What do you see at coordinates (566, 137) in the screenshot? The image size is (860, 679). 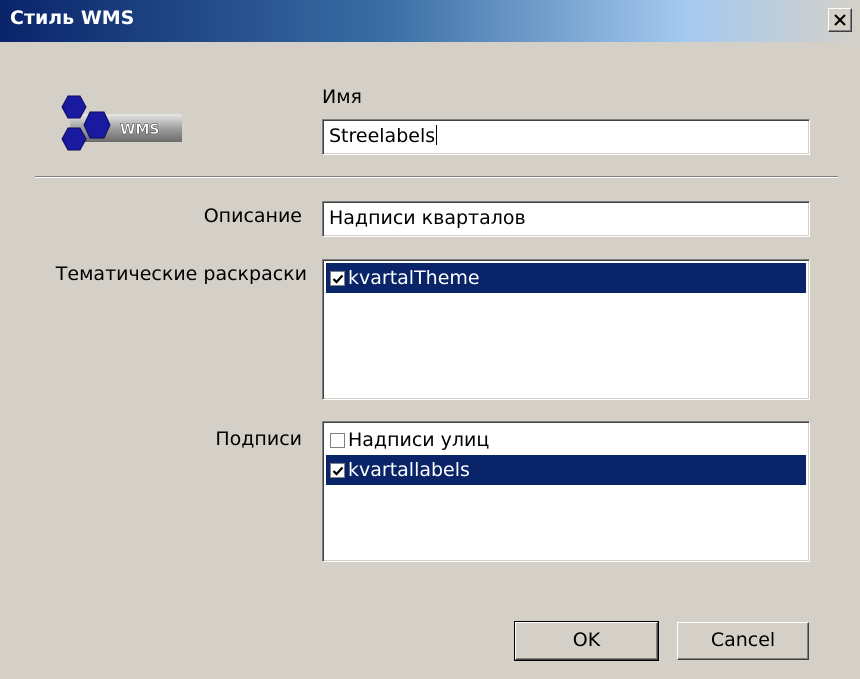 I see `name-input: Streelabels` at bounding box center [566, 137].